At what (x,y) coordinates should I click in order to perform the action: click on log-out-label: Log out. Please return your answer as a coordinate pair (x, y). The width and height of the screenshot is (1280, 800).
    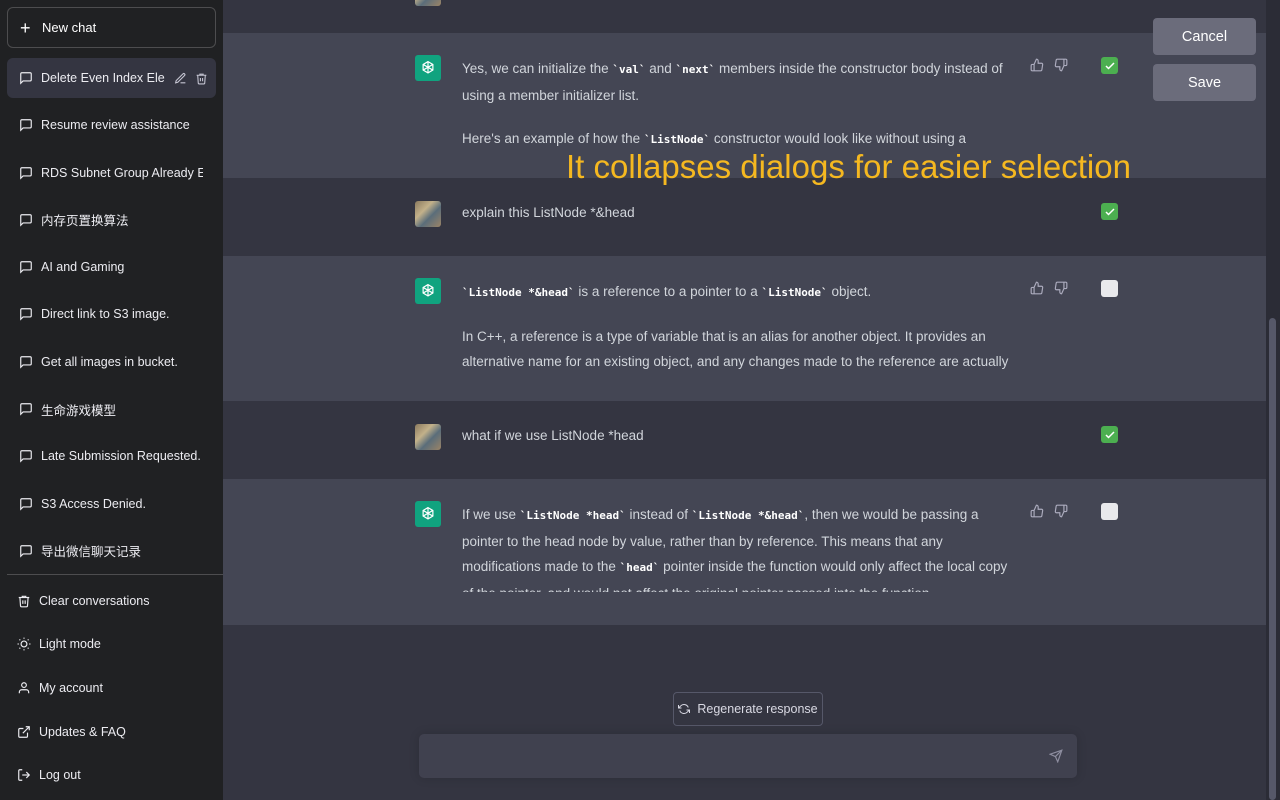
    Looking at the image, I should click on (60, 775).